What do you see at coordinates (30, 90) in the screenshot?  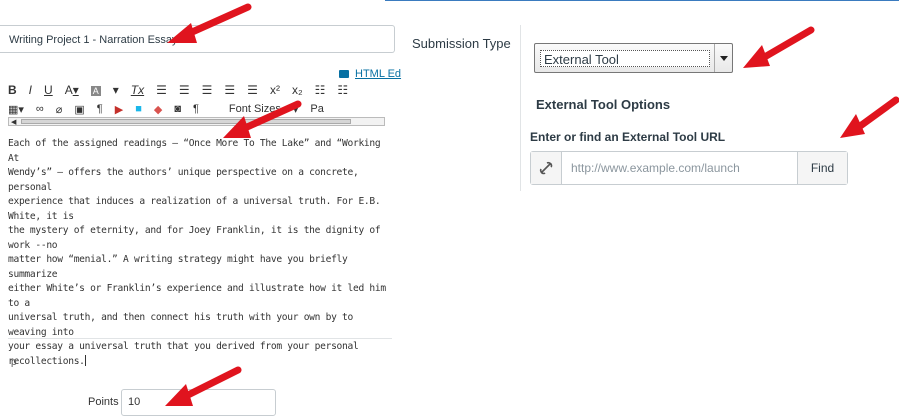 I see `italic-button: I` at bounding box center [30, 90].